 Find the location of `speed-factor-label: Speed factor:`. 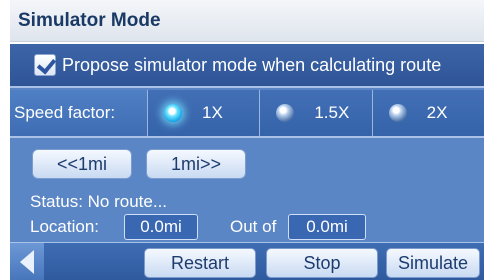

speed-factor-label: Speed factor: is located at coordinates (79, 113).